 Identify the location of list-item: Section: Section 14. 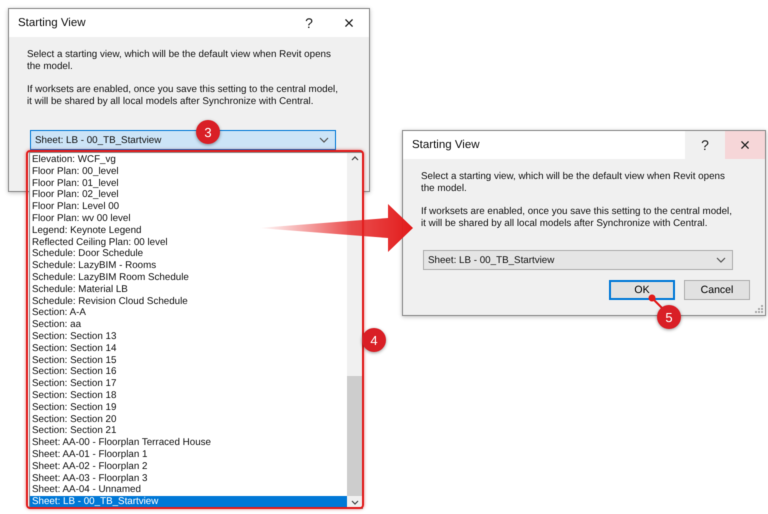
(73, 348).